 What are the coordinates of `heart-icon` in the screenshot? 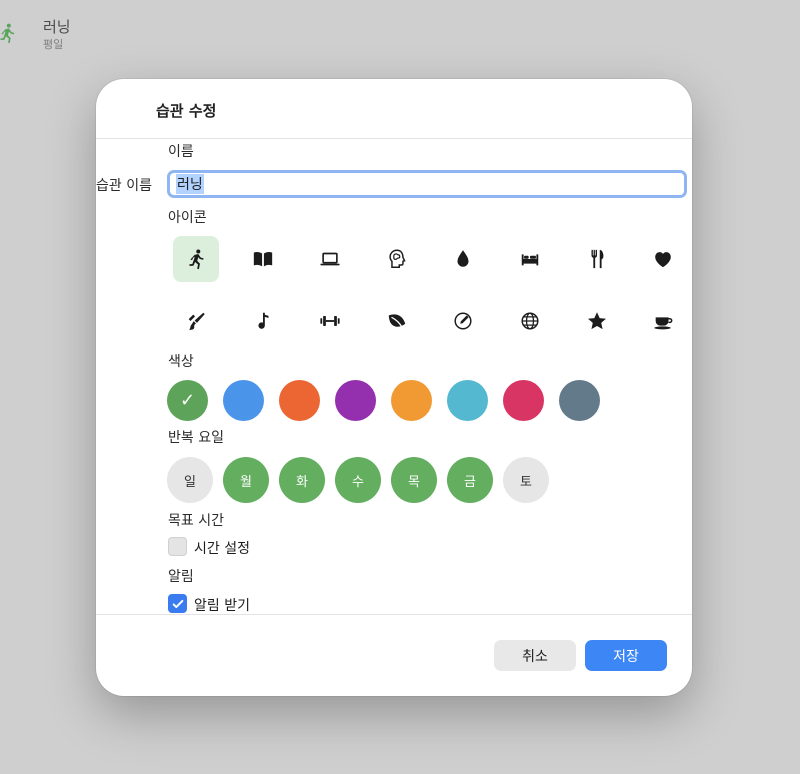 It's located at (663, 260).